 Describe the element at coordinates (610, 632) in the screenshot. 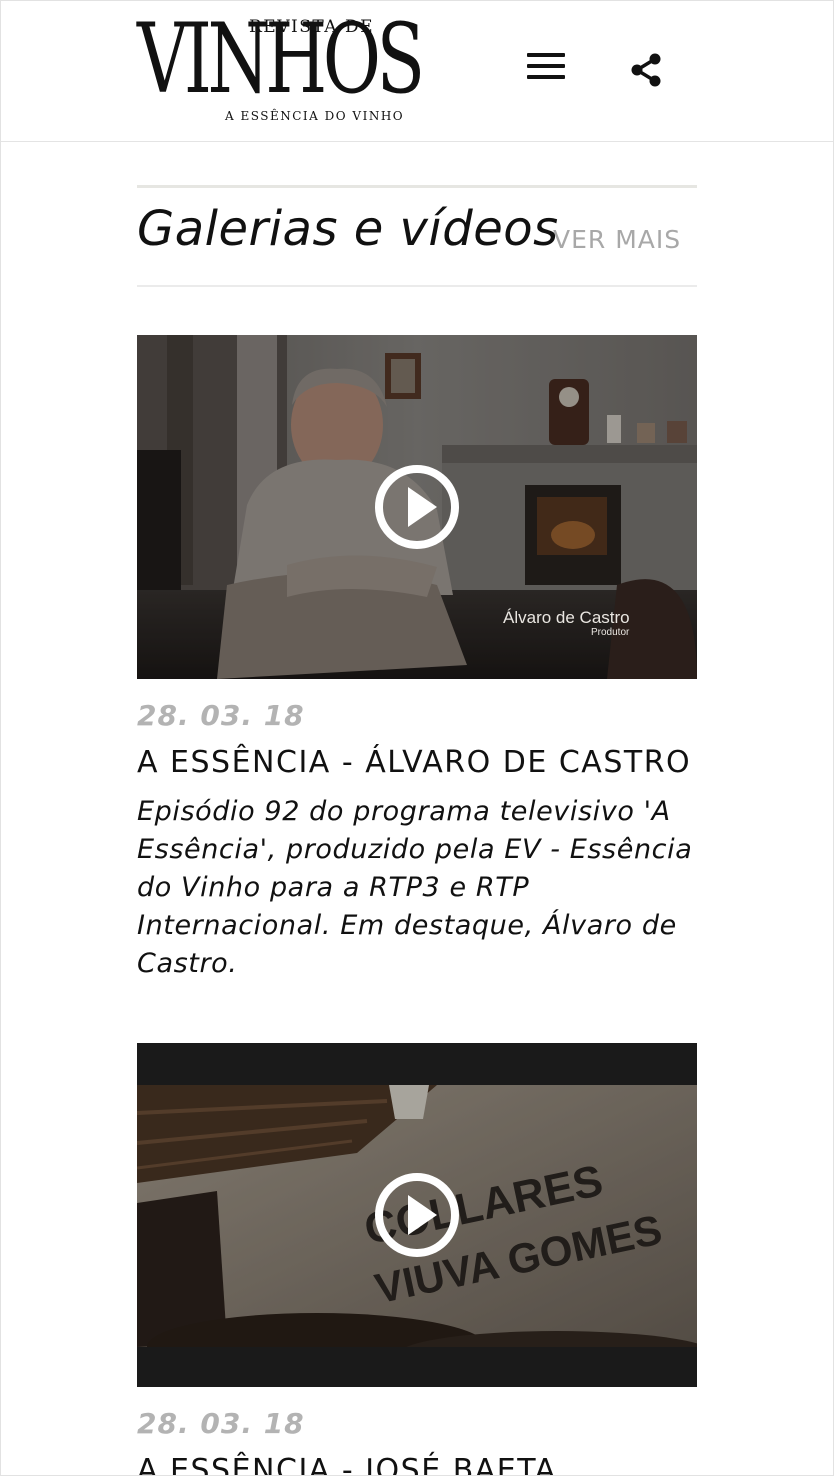

I see `caption-role: Produtor` at that location.